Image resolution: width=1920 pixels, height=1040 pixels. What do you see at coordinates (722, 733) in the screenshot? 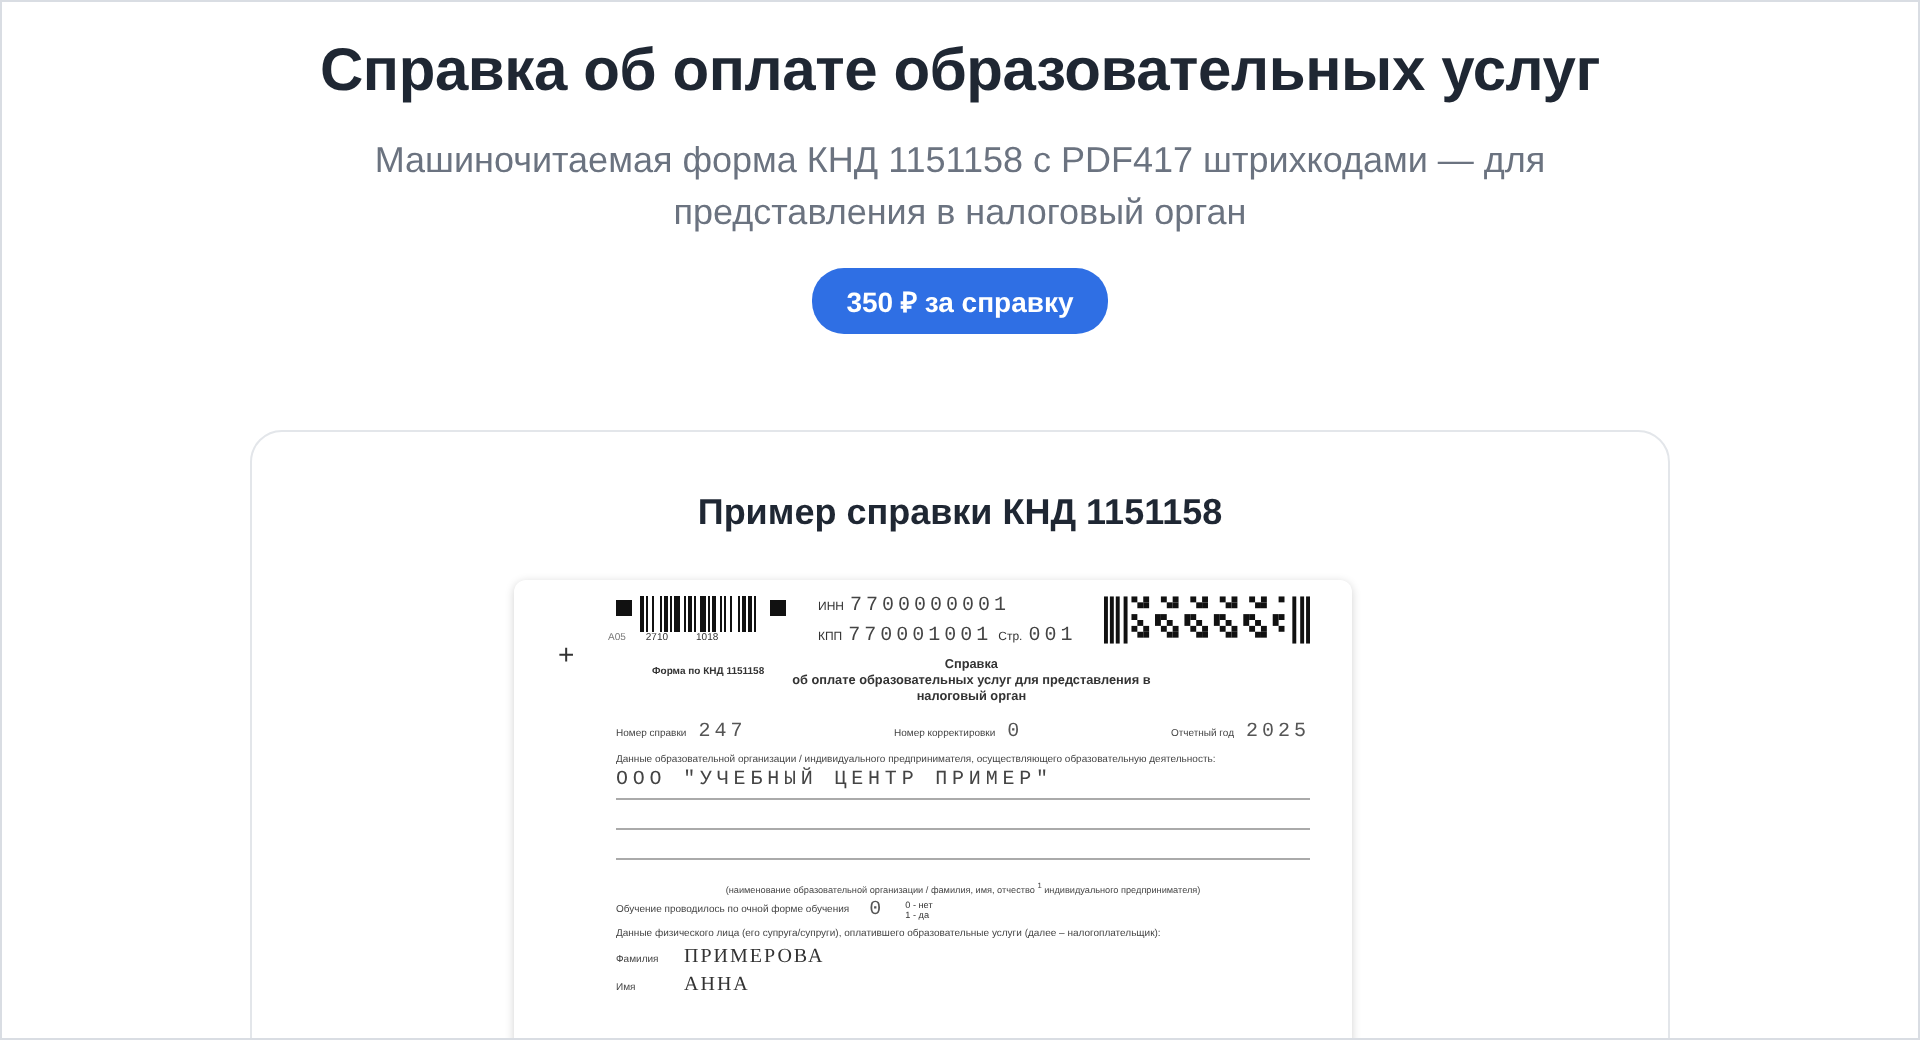
I see `number-value: 247` at bounding box center [722, 733].